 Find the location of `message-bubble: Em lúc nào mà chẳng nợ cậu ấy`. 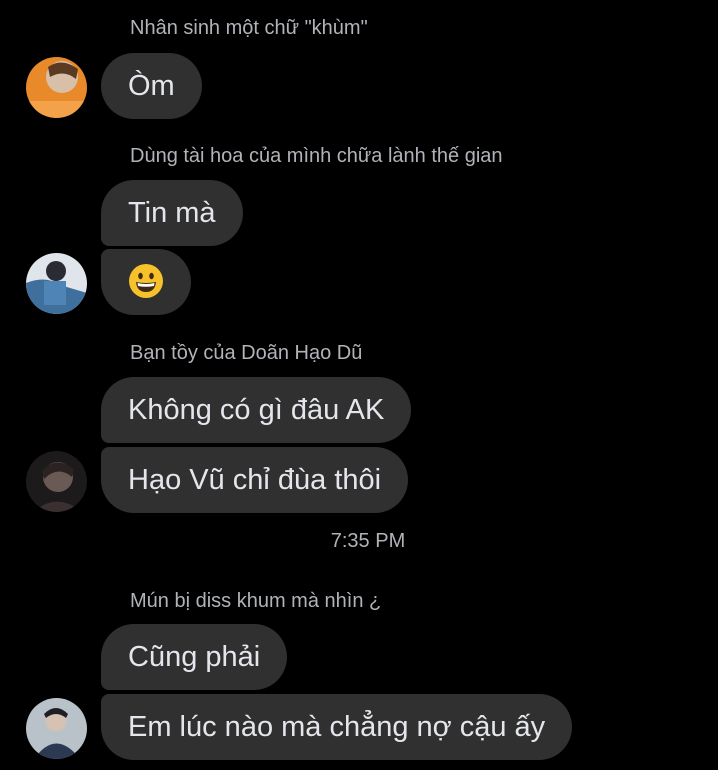

message-bubble: Em lúc nào mà chẳng nợ cậu ấy is located at coordinates (337, 727).